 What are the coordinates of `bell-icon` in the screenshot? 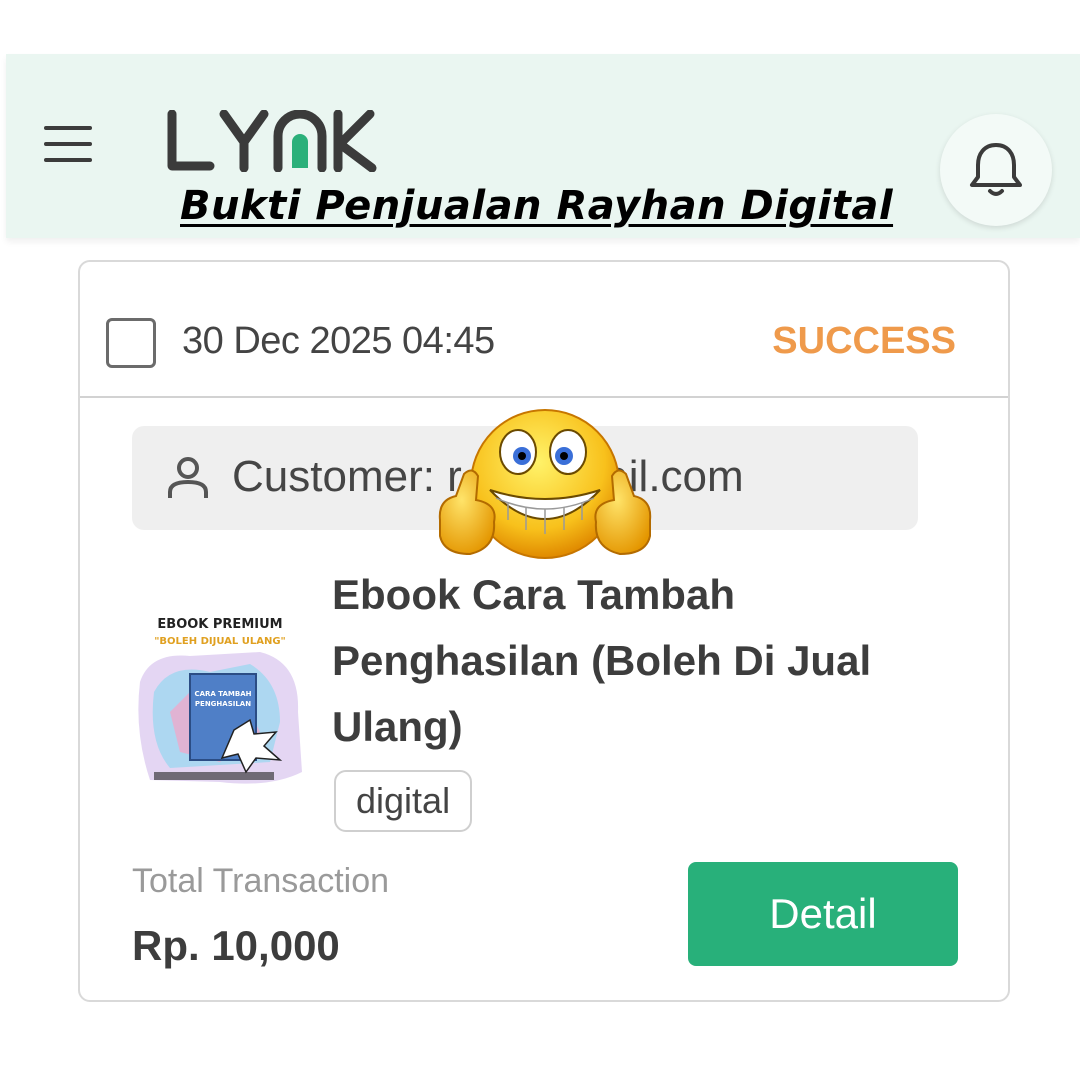 It's located at (996, 169).